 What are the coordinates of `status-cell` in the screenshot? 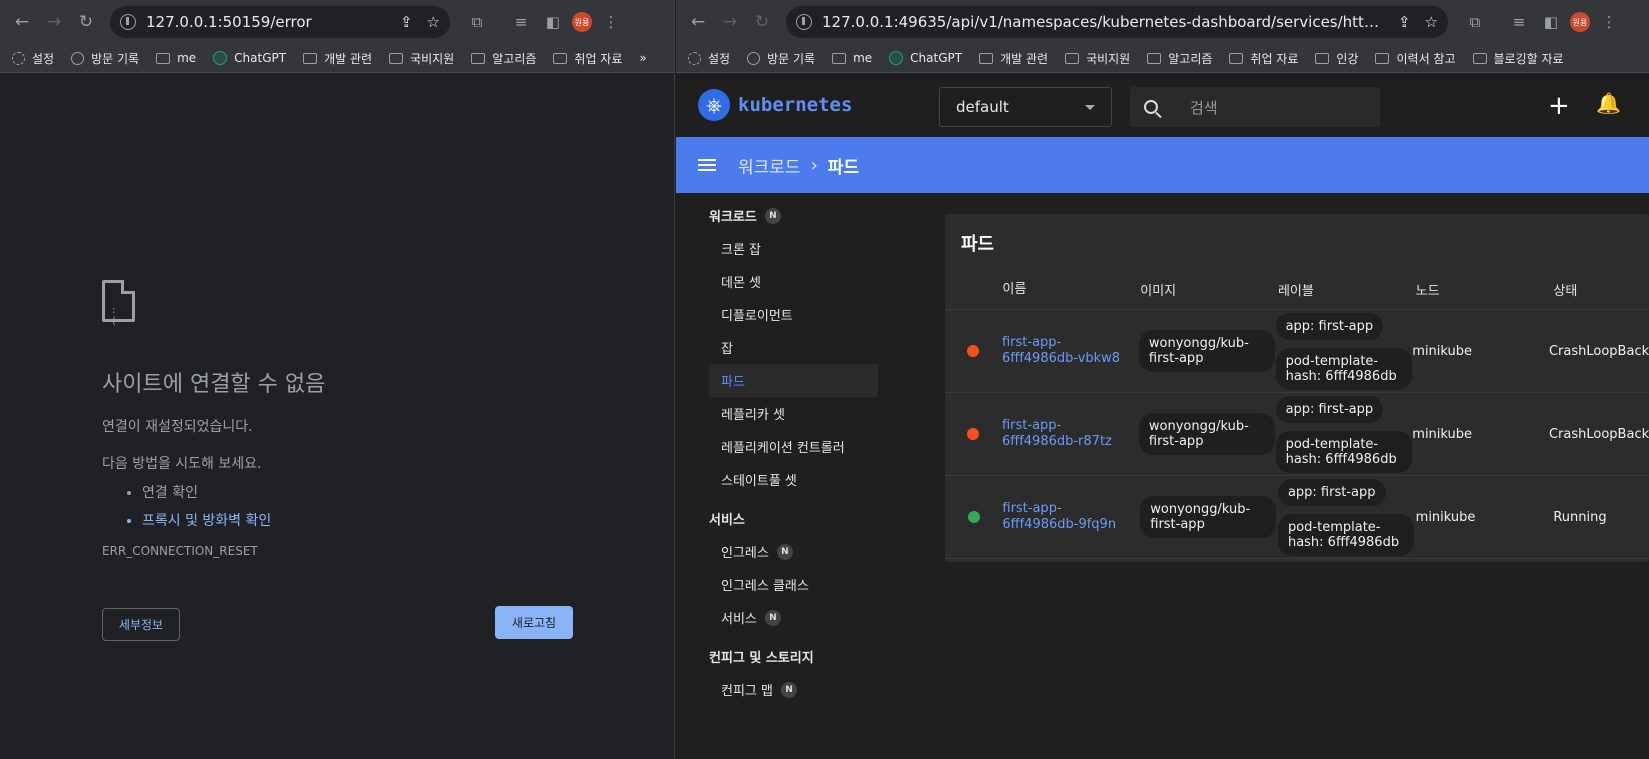 It's located at (973, 517).